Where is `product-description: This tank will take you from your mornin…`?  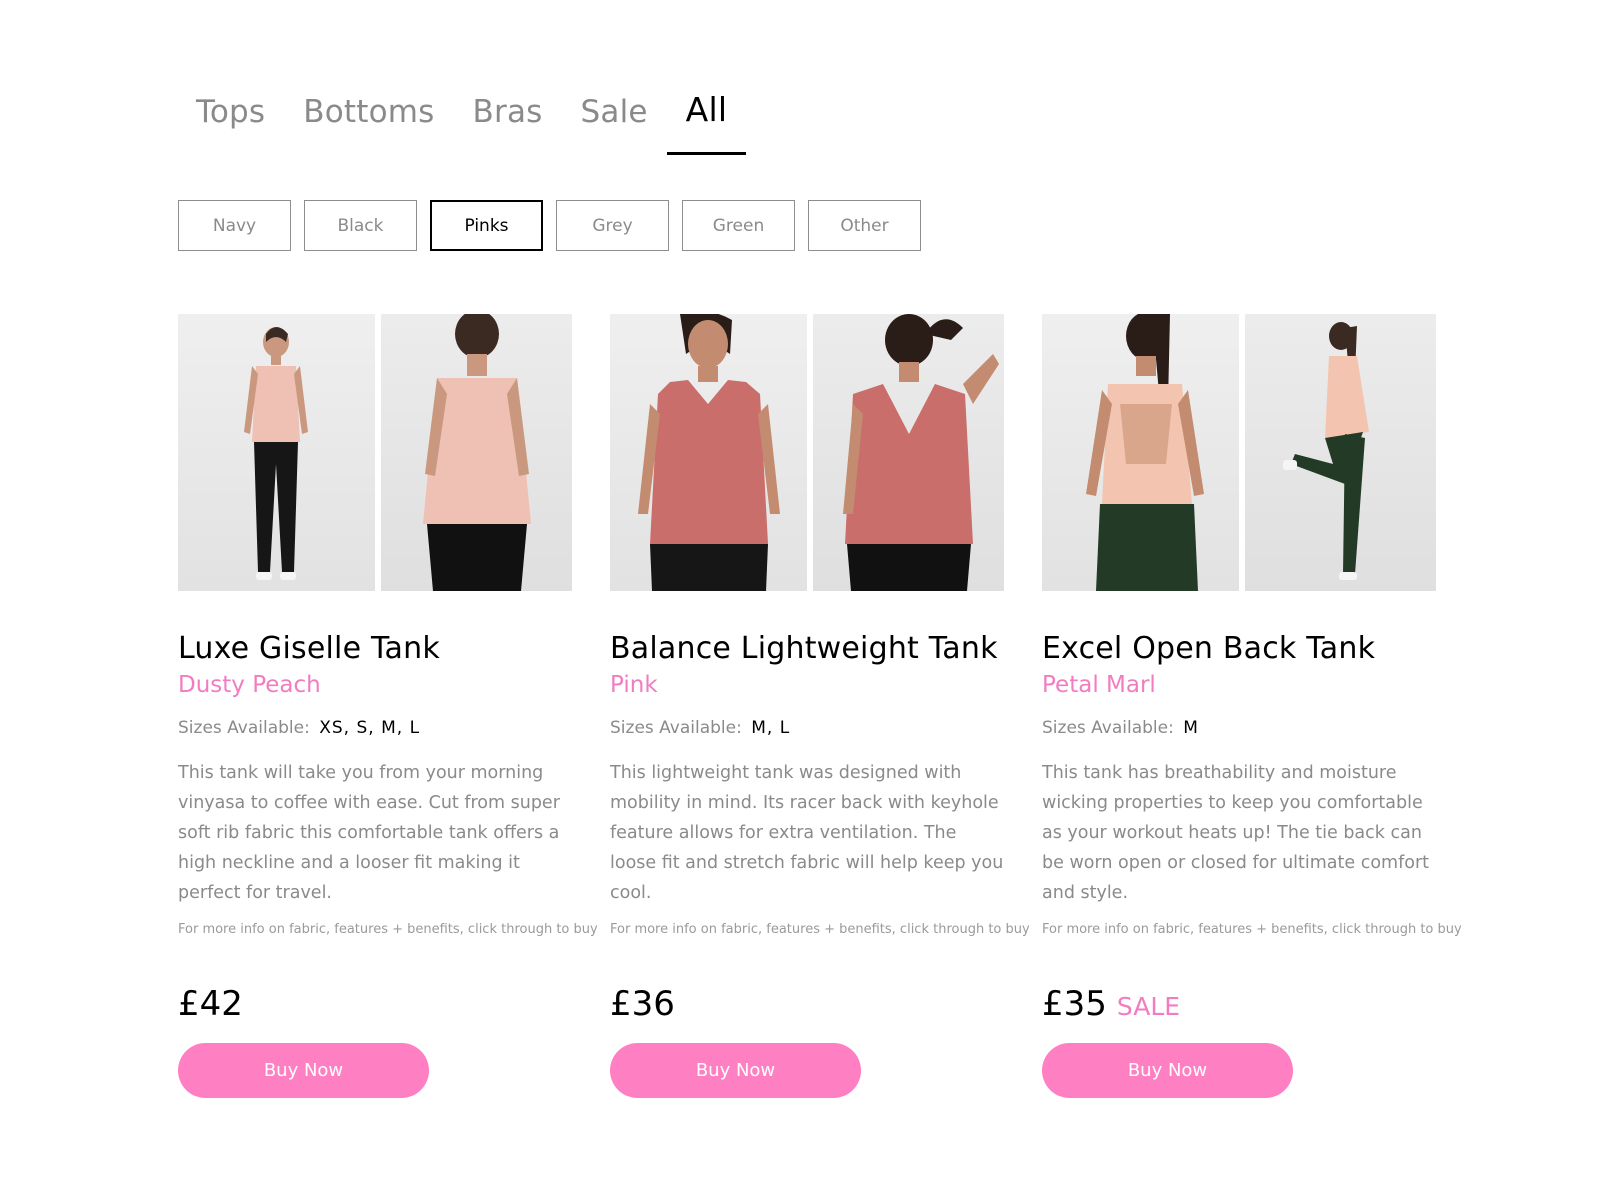
product-description: This tank will take you from your mornin… is located at coordinates (369, 833).